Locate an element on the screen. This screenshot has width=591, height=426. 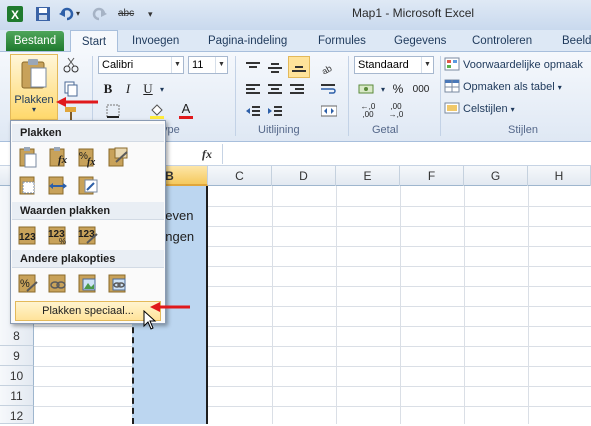
menu-section-paste-values: Waarden plakken is located at coordinates (88, 211).